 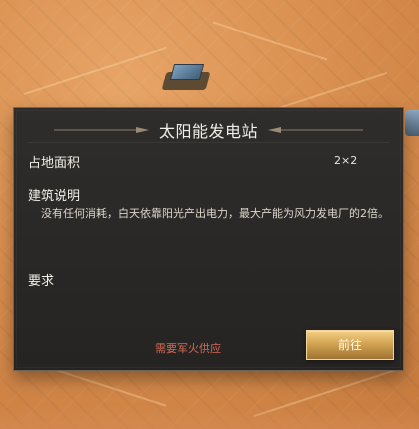 I want to click on terrain-bottom, so click(x=209, y=417).